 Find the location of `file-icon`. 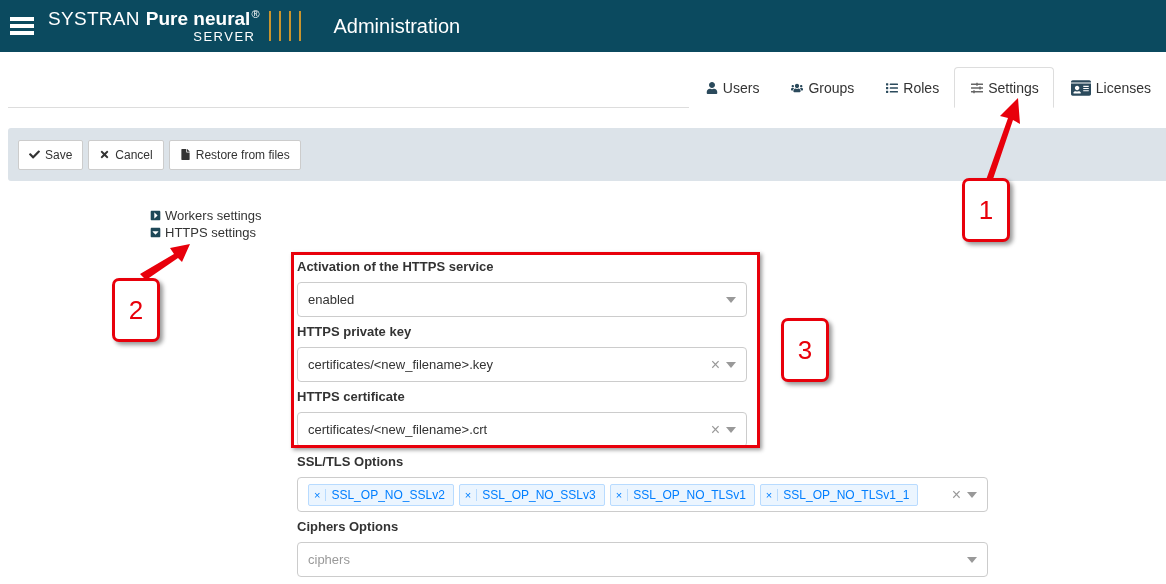

file-icon is located at coordinates (185, 154).